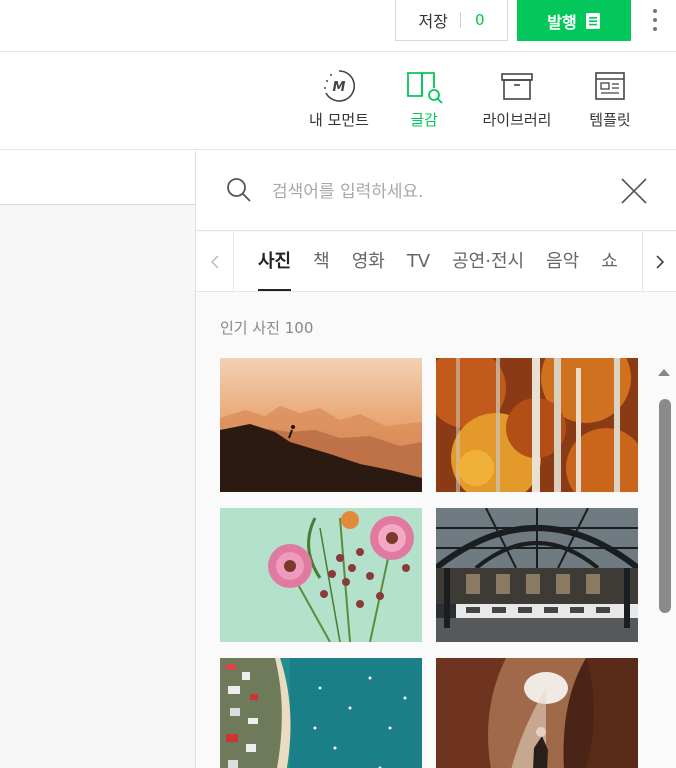 Image resolution: width=676 pixels, height=768 pixels. I want to click on chevron-right-icon, so click(659, 261).